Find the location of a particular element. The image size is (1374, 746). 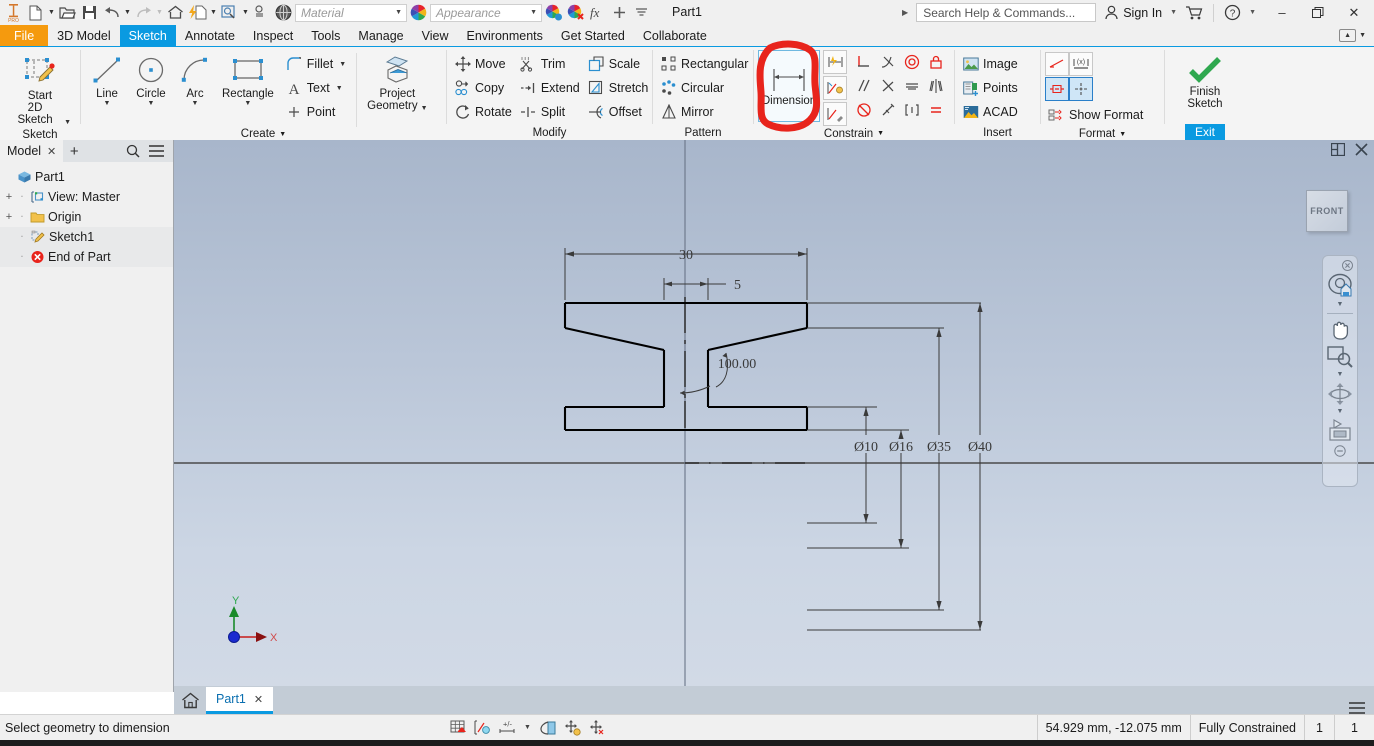

open-folder-icon is located at coordinates (67, 13).